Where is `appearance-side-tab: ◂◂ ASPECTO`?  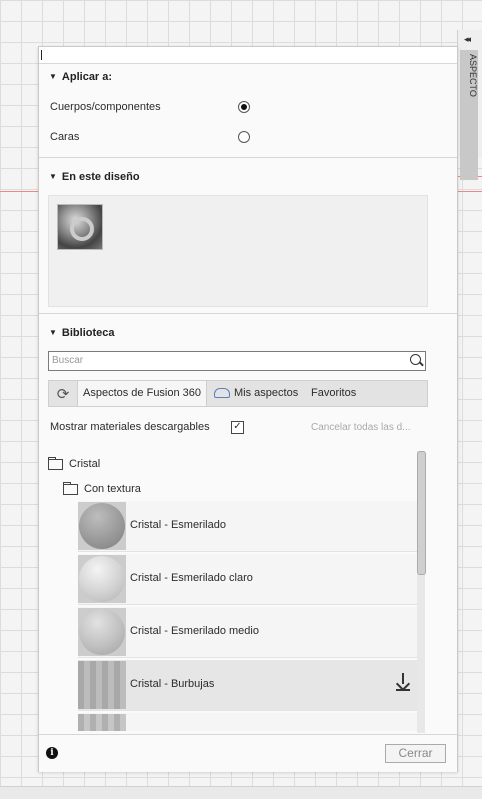
appearance-side-tab: ◂◂ ASPECTO is located at coordinates (469, 105).